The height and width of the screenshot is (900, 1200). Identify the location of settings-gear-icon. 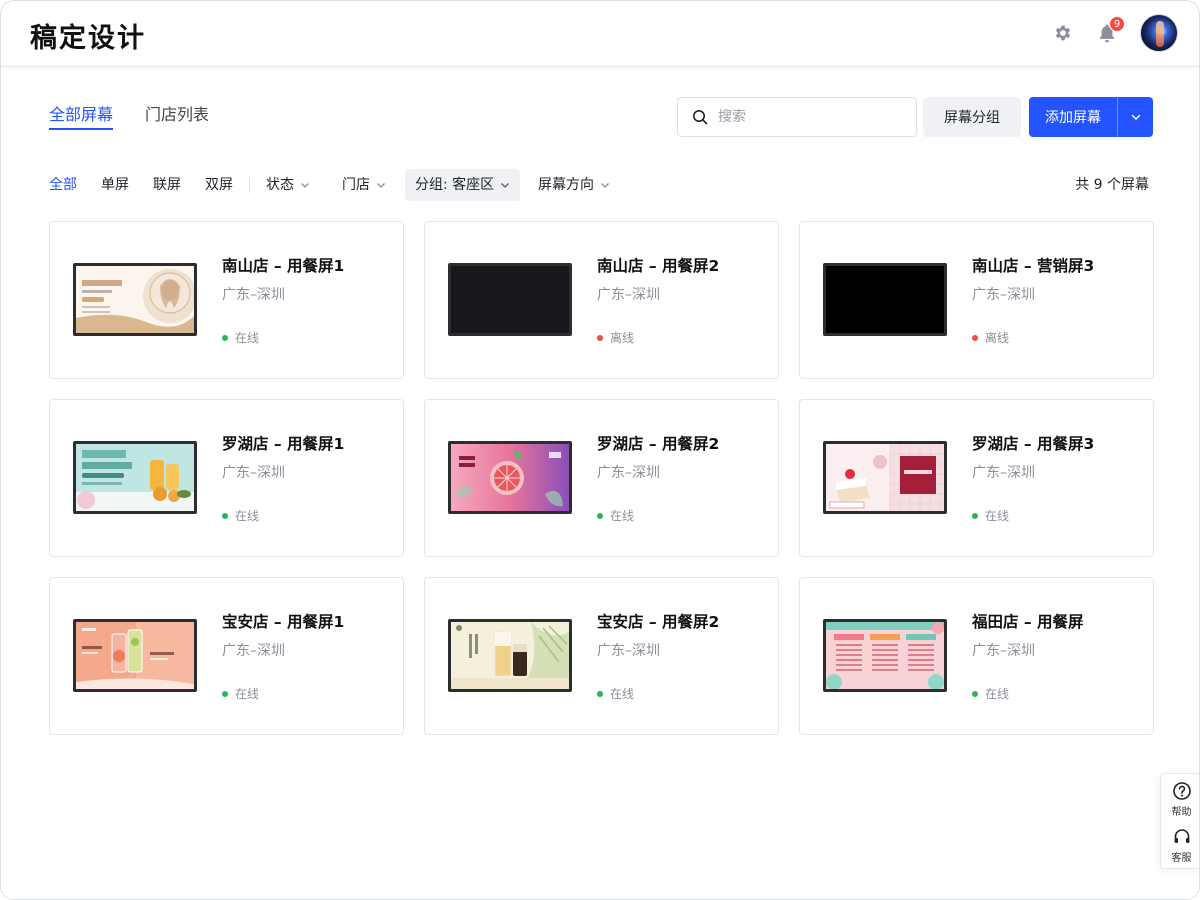
(1063, 33).